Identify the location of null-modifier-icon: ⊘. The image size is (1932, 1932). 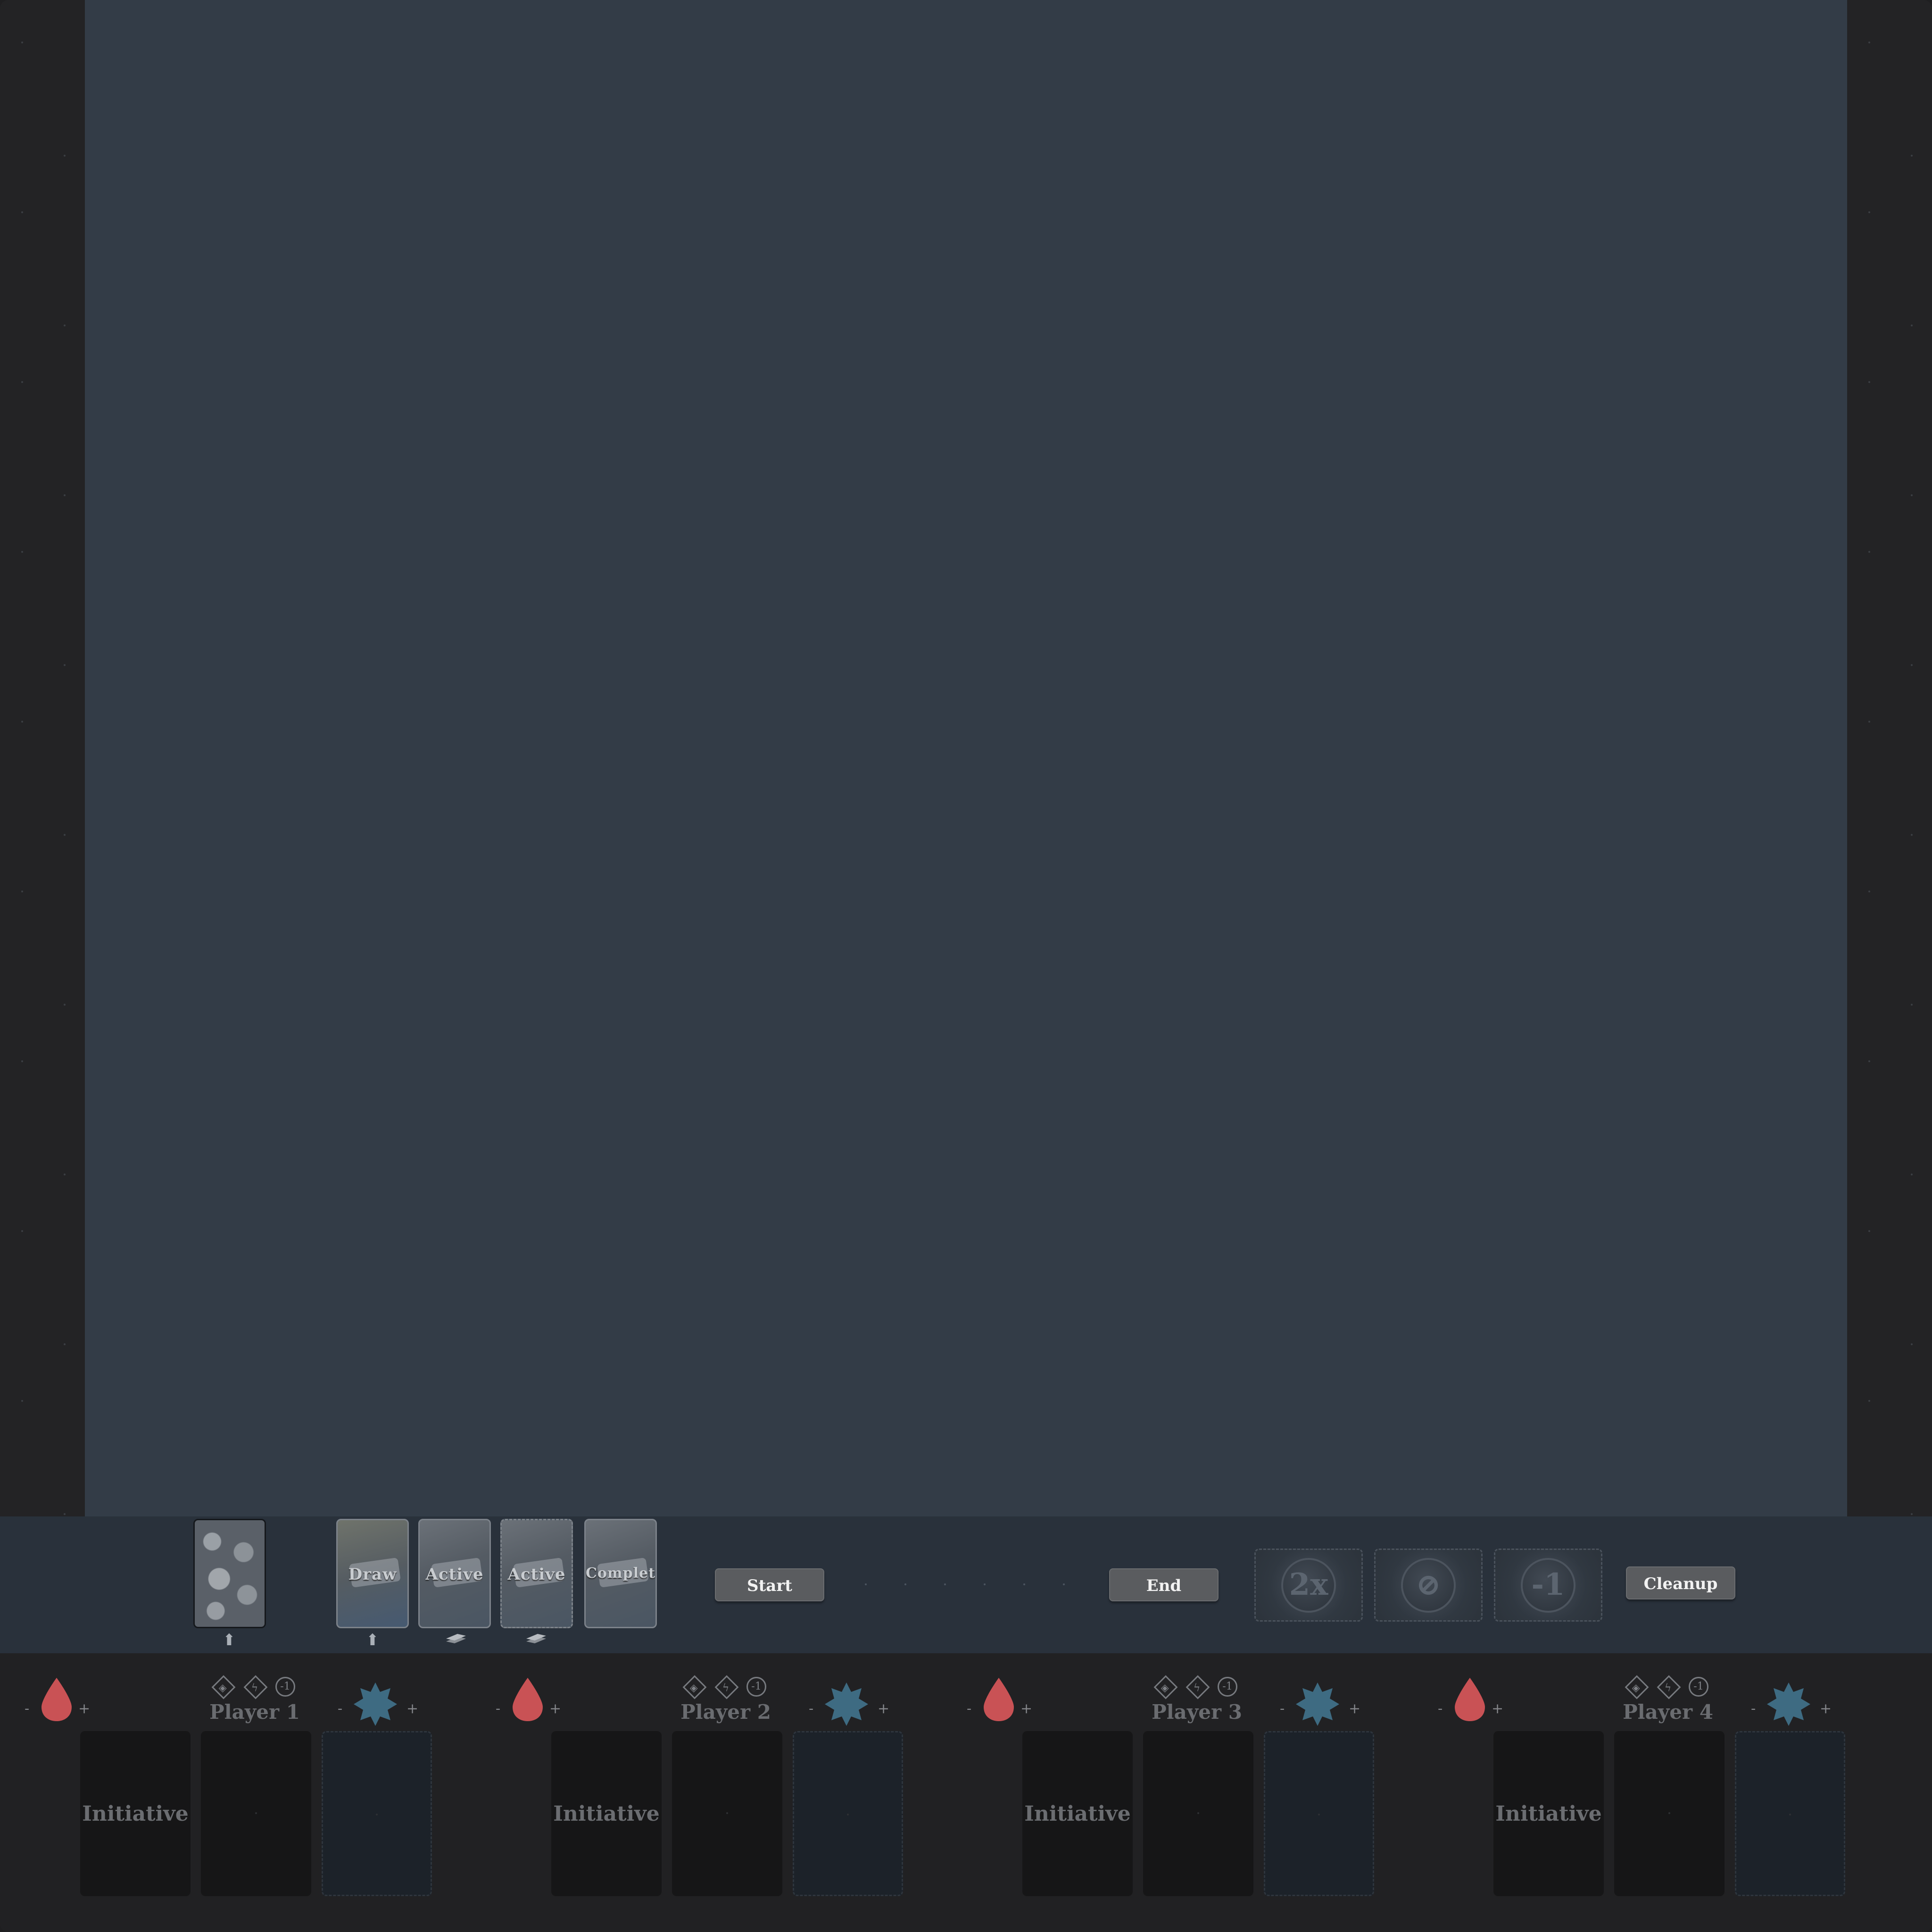
(1428, 1585).